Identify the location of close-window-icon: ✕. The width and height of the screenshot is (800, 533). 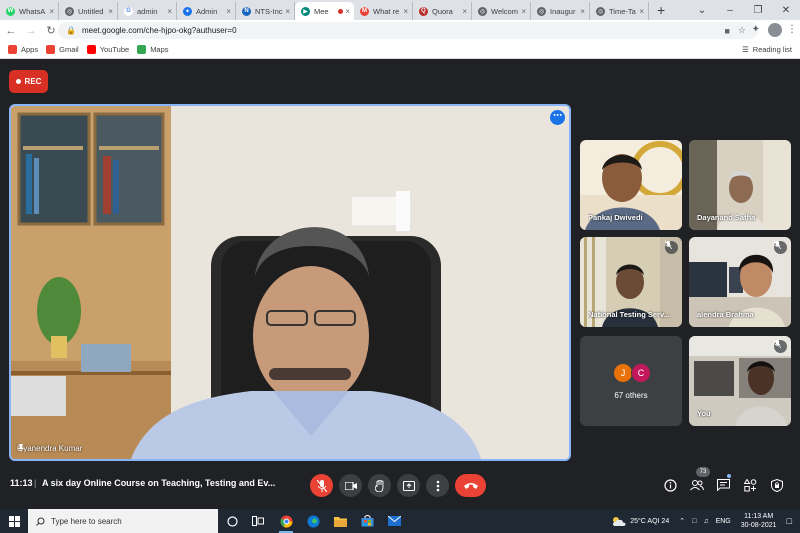
(786, 10).